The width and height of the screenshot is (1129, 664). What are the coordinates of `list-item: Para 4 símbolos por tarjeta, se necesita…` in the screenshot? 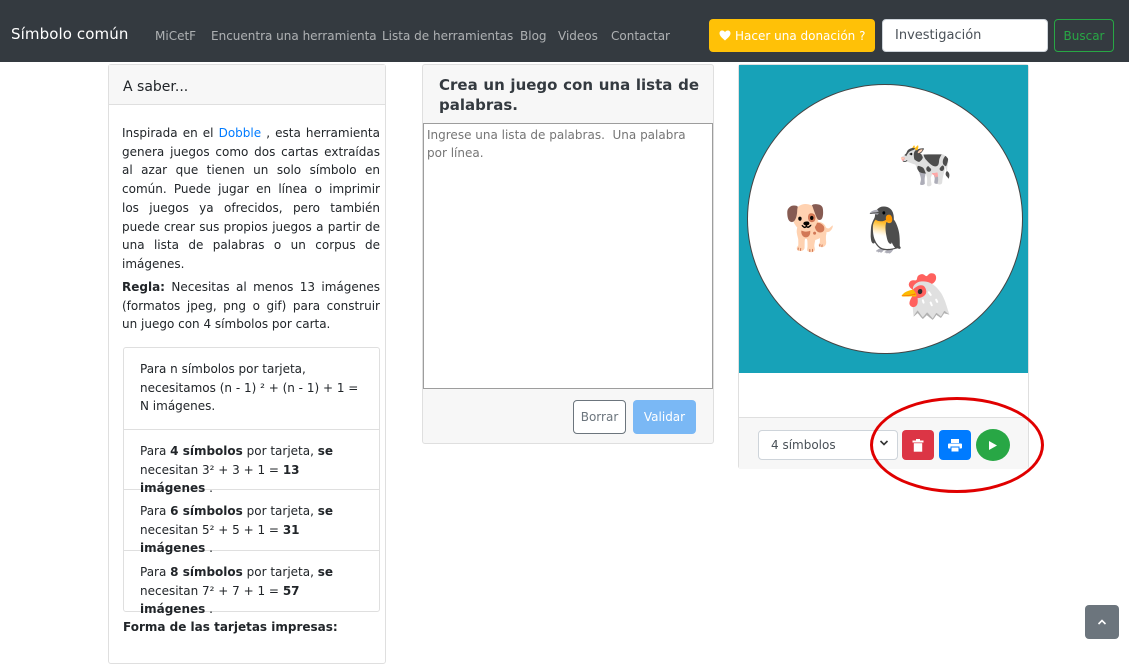 It's located at (251, 462).